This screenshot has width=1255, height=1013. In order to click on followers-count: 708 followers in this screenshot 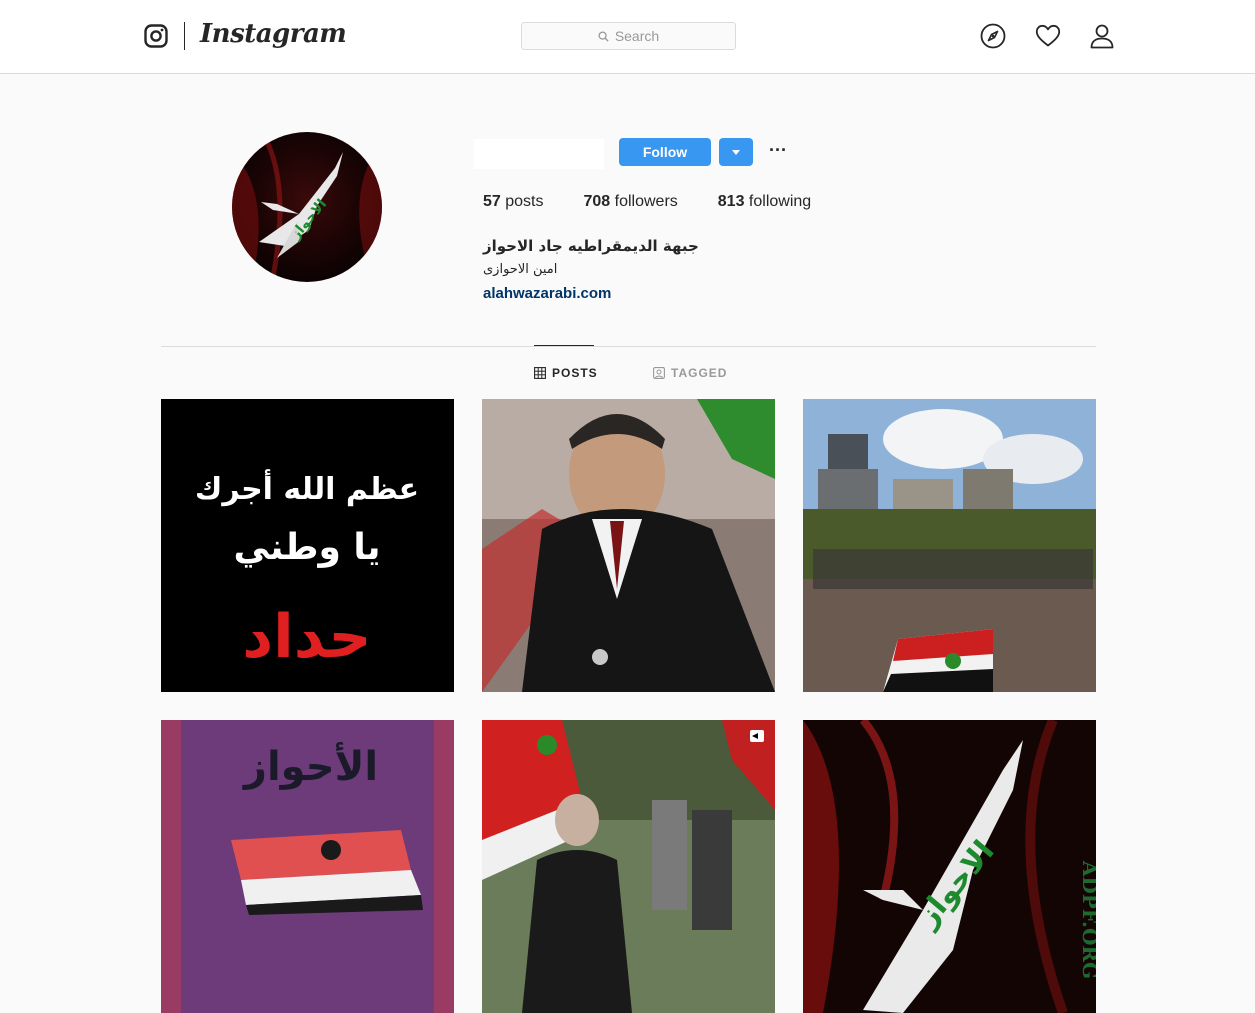, I will do `click(630, 202)`.